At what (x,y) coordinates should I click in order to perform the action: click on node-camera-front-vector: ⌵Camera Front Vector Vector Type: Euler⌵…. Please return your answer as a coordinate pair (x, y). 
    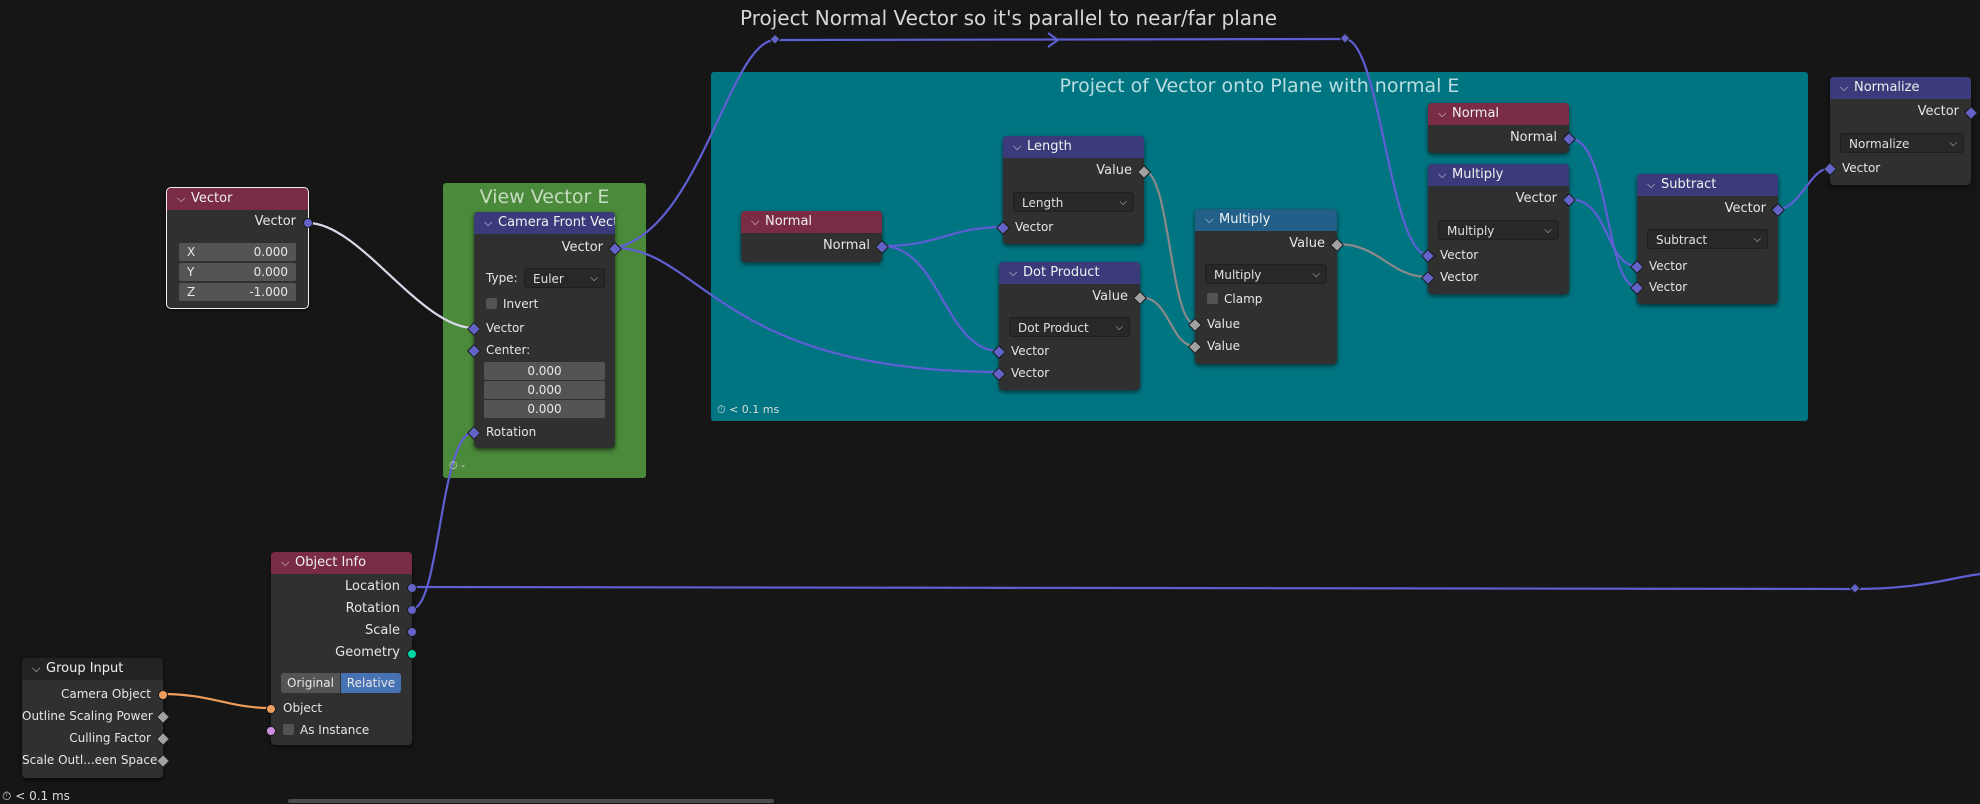
    Looking at the image, I should click on (544, 330).